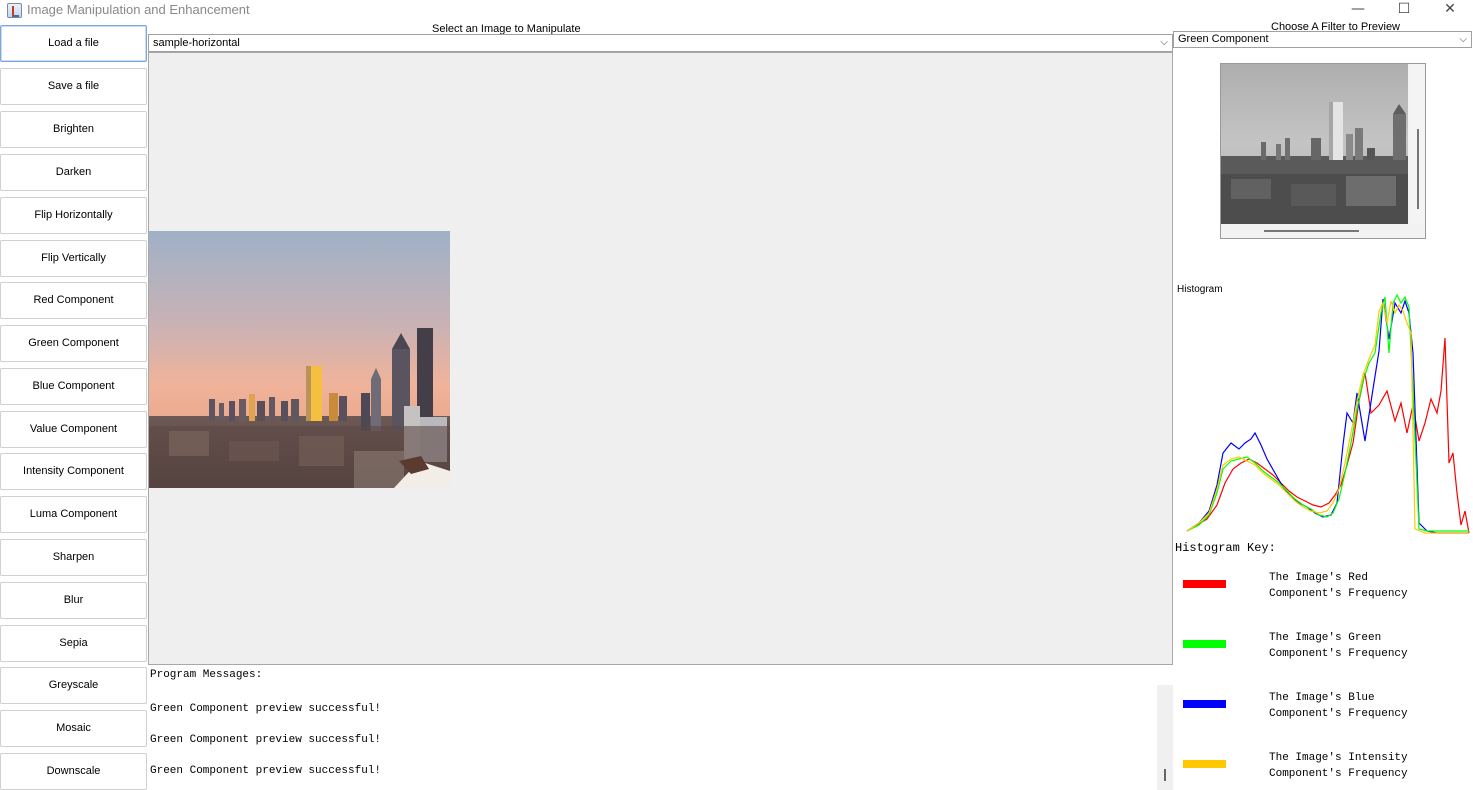  I want to click on downscale-button: Downscale, so click(73, 771).